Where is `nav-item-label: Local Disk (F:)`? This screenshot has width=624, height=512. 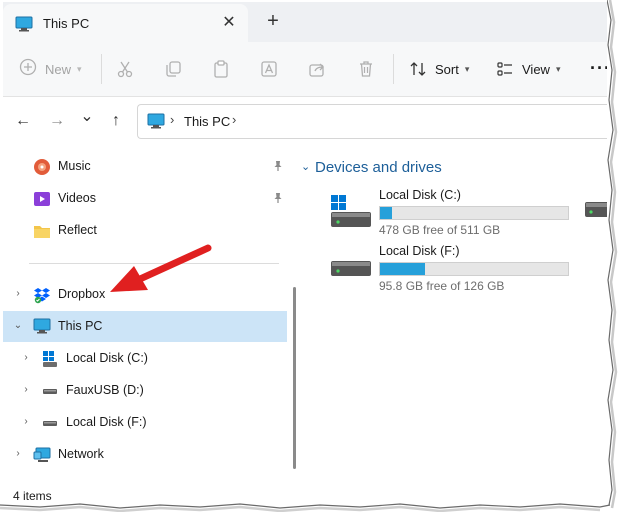
nav-item-label: Local Disk (F:) is located at coordinates (106, 422).